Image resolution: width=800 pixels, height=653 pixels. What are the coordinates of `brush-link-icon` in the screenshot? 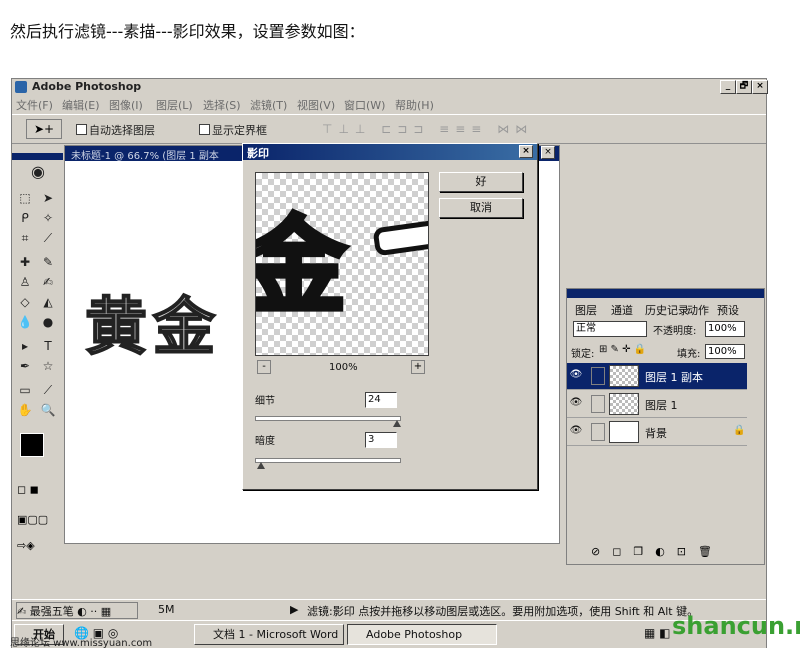 It's located at (598, 376).